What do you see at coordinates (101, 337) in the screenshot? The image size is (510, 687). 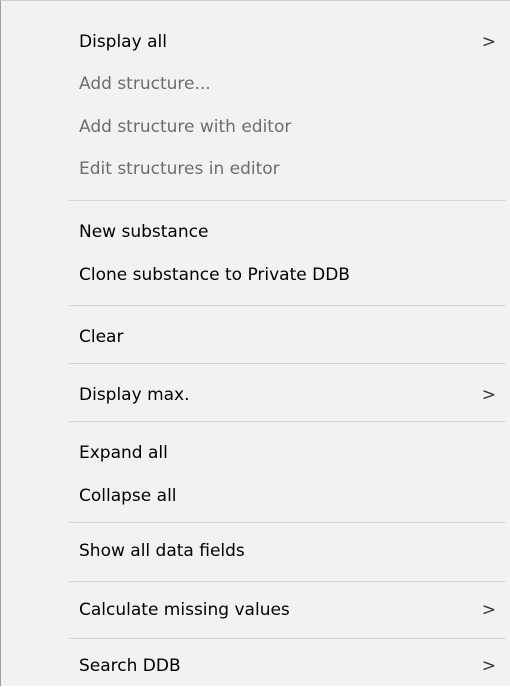 I see `menu-item-label: Clear` at bounding box center [101, 337].